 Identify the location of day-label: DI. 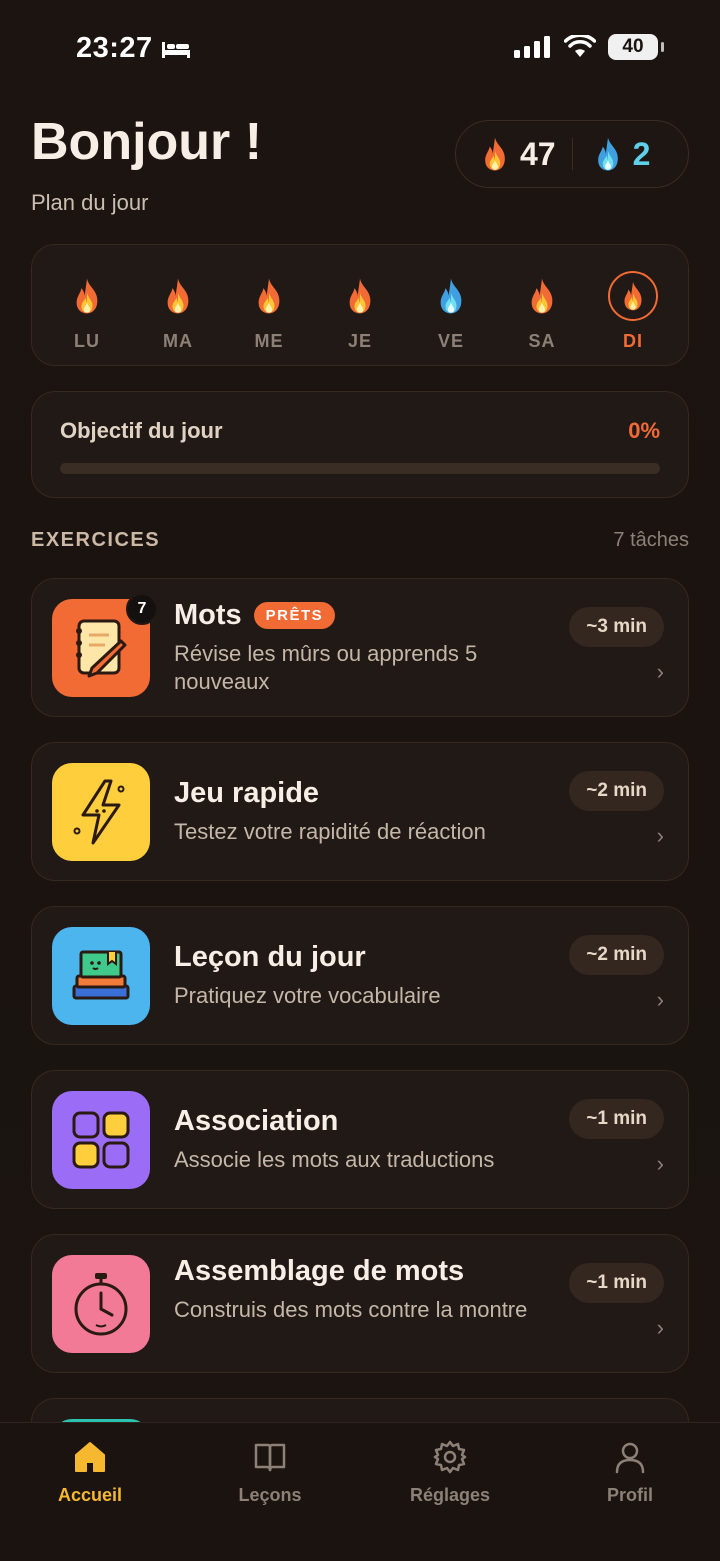
(633, 341).